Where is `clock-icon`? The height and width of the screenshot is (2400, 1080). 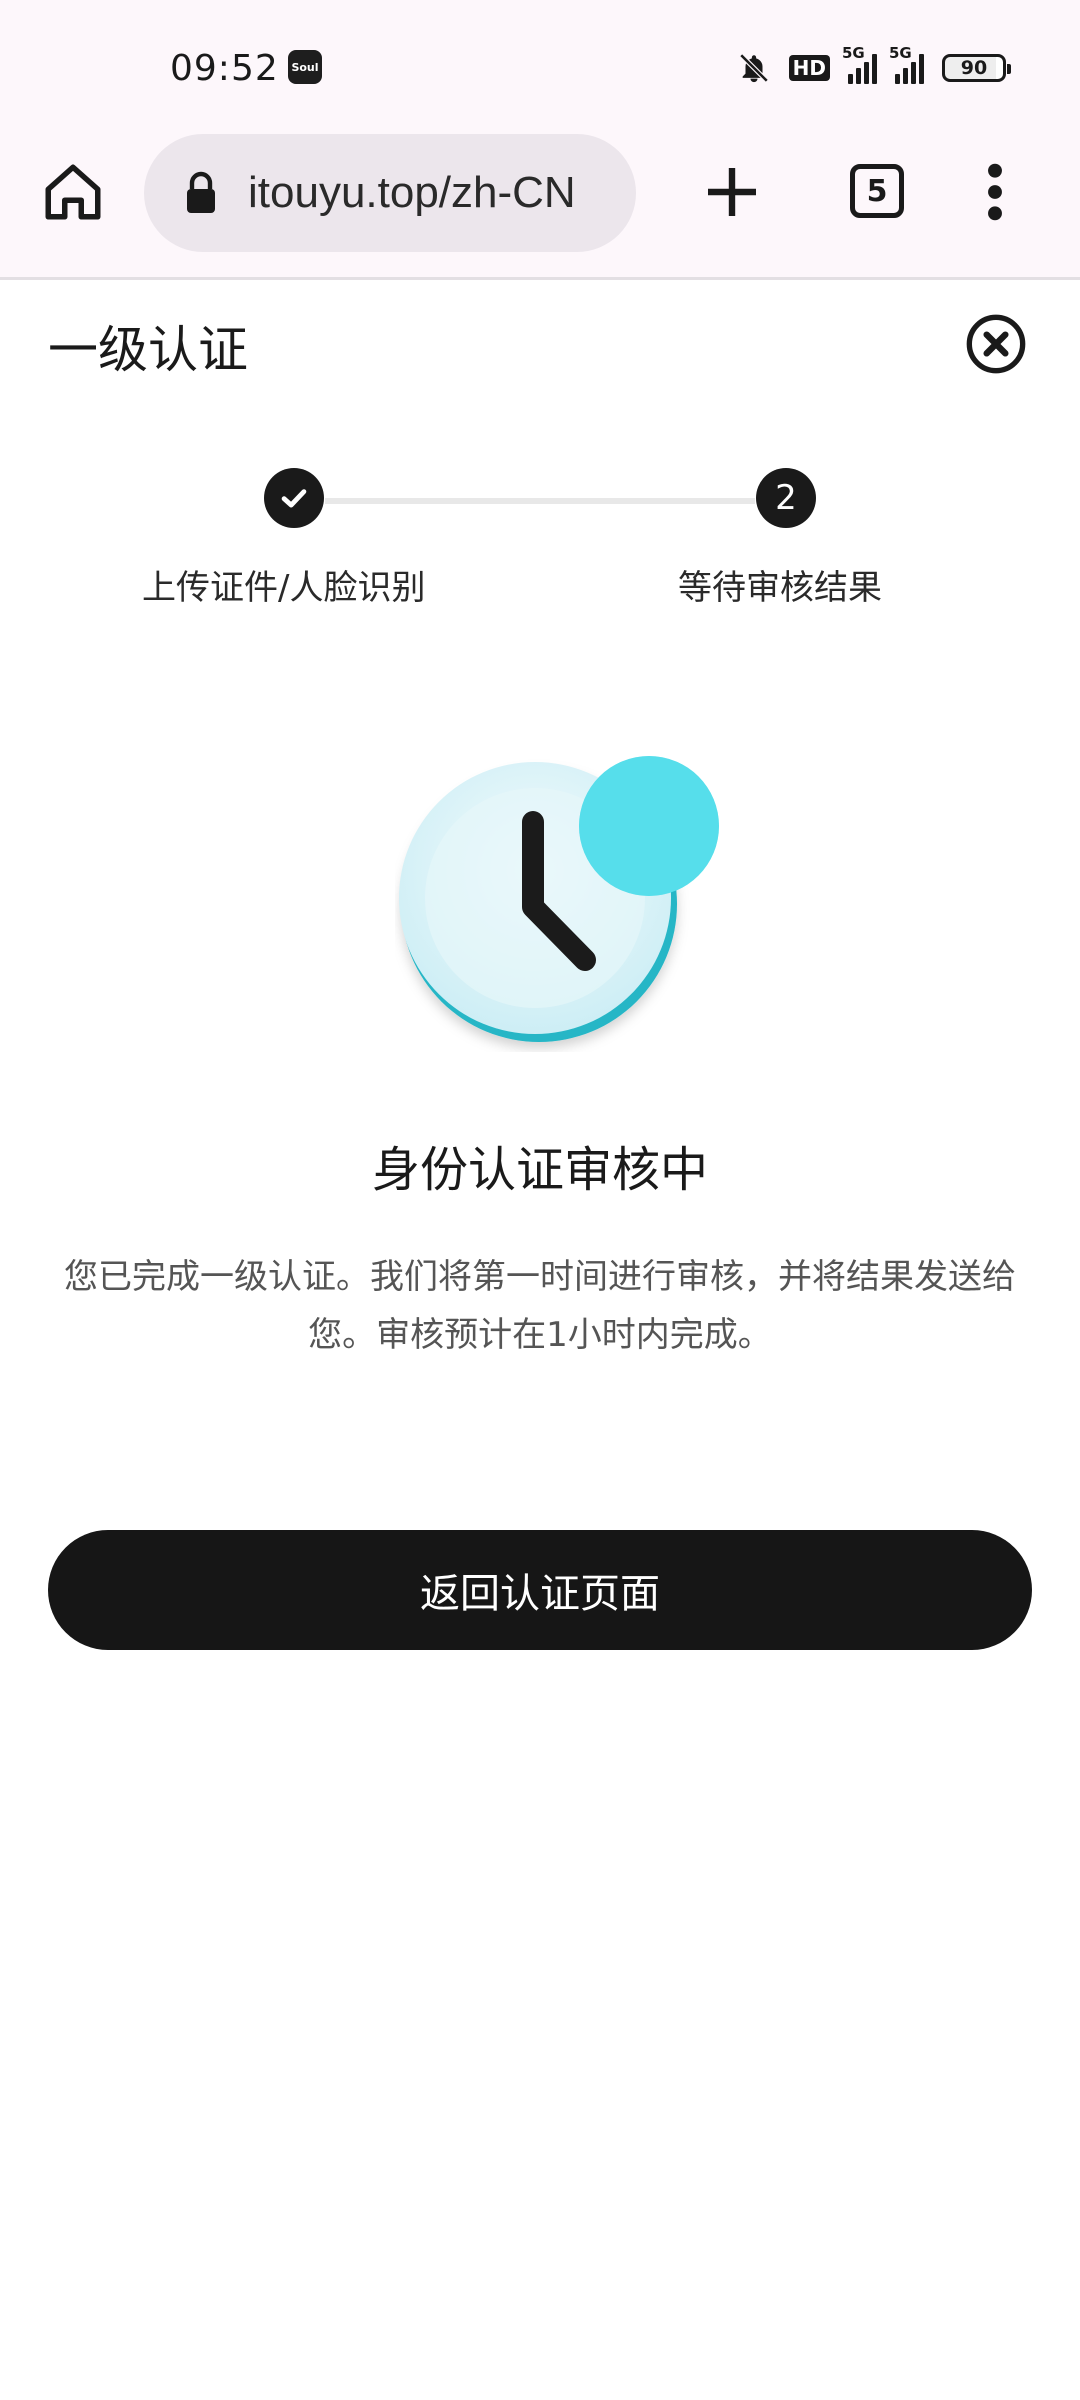
clock-icon is located at coordinates (559, 899).